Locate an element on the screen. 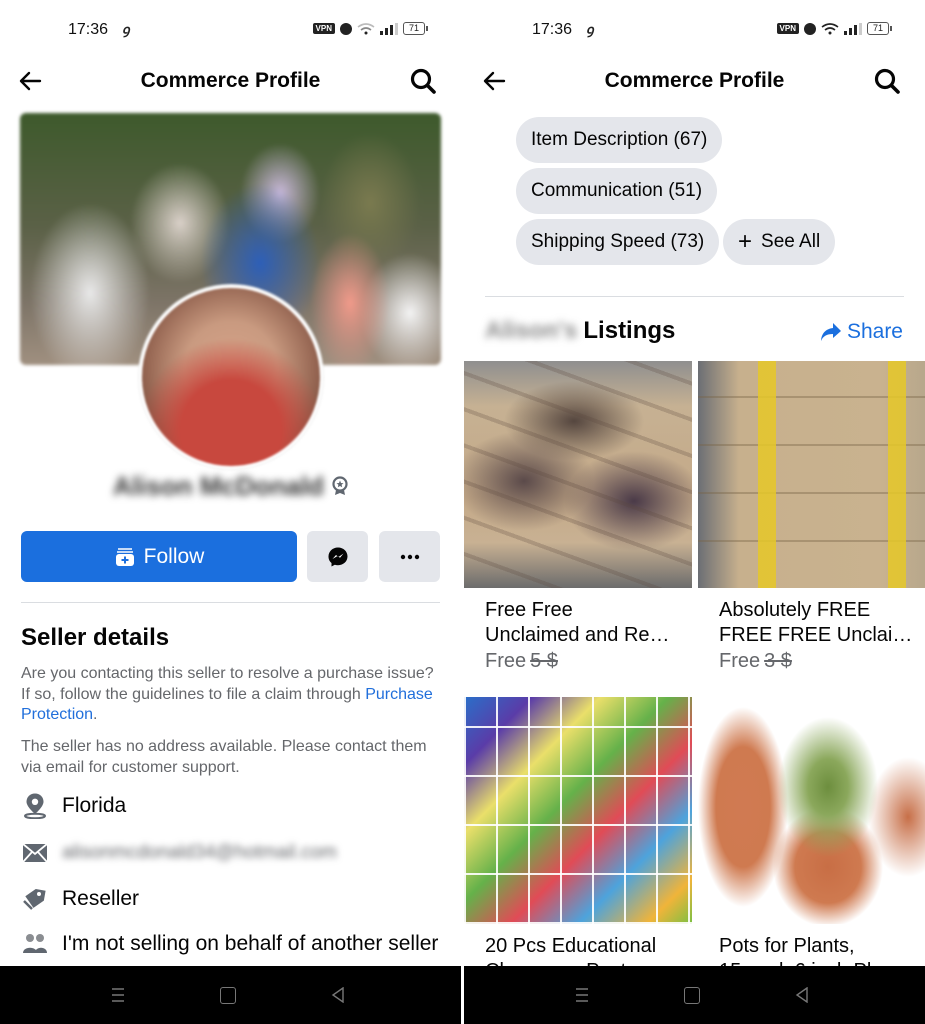 The image size is (925, 1024). detail-location-text: Florida is located at coordinates (94, 805).